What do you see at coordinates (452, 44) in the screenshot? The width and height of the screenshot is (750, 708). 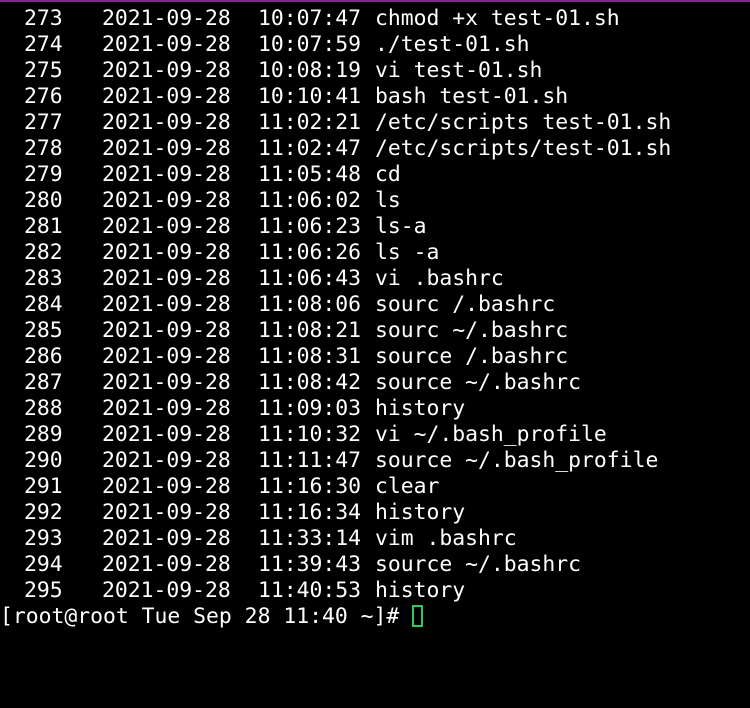 I see `history-command: ./test-01.sh` at bounding box center [452, 44].